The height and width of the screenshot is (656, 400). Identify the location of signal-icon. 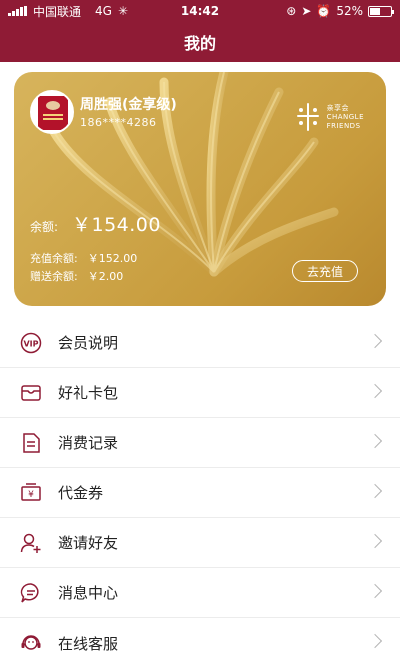
(17, 11).